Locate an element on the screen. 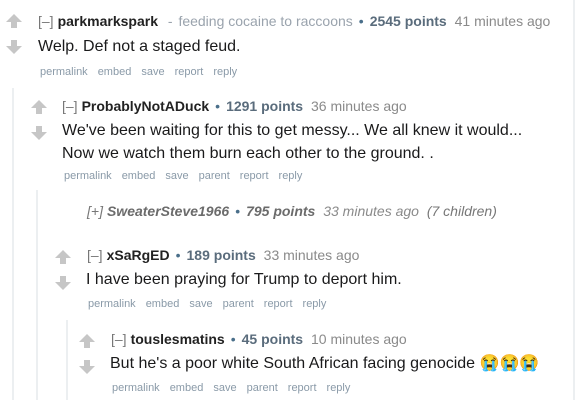  comment-buttons: permalink embed save report reply is located at coordinates (143, 72).